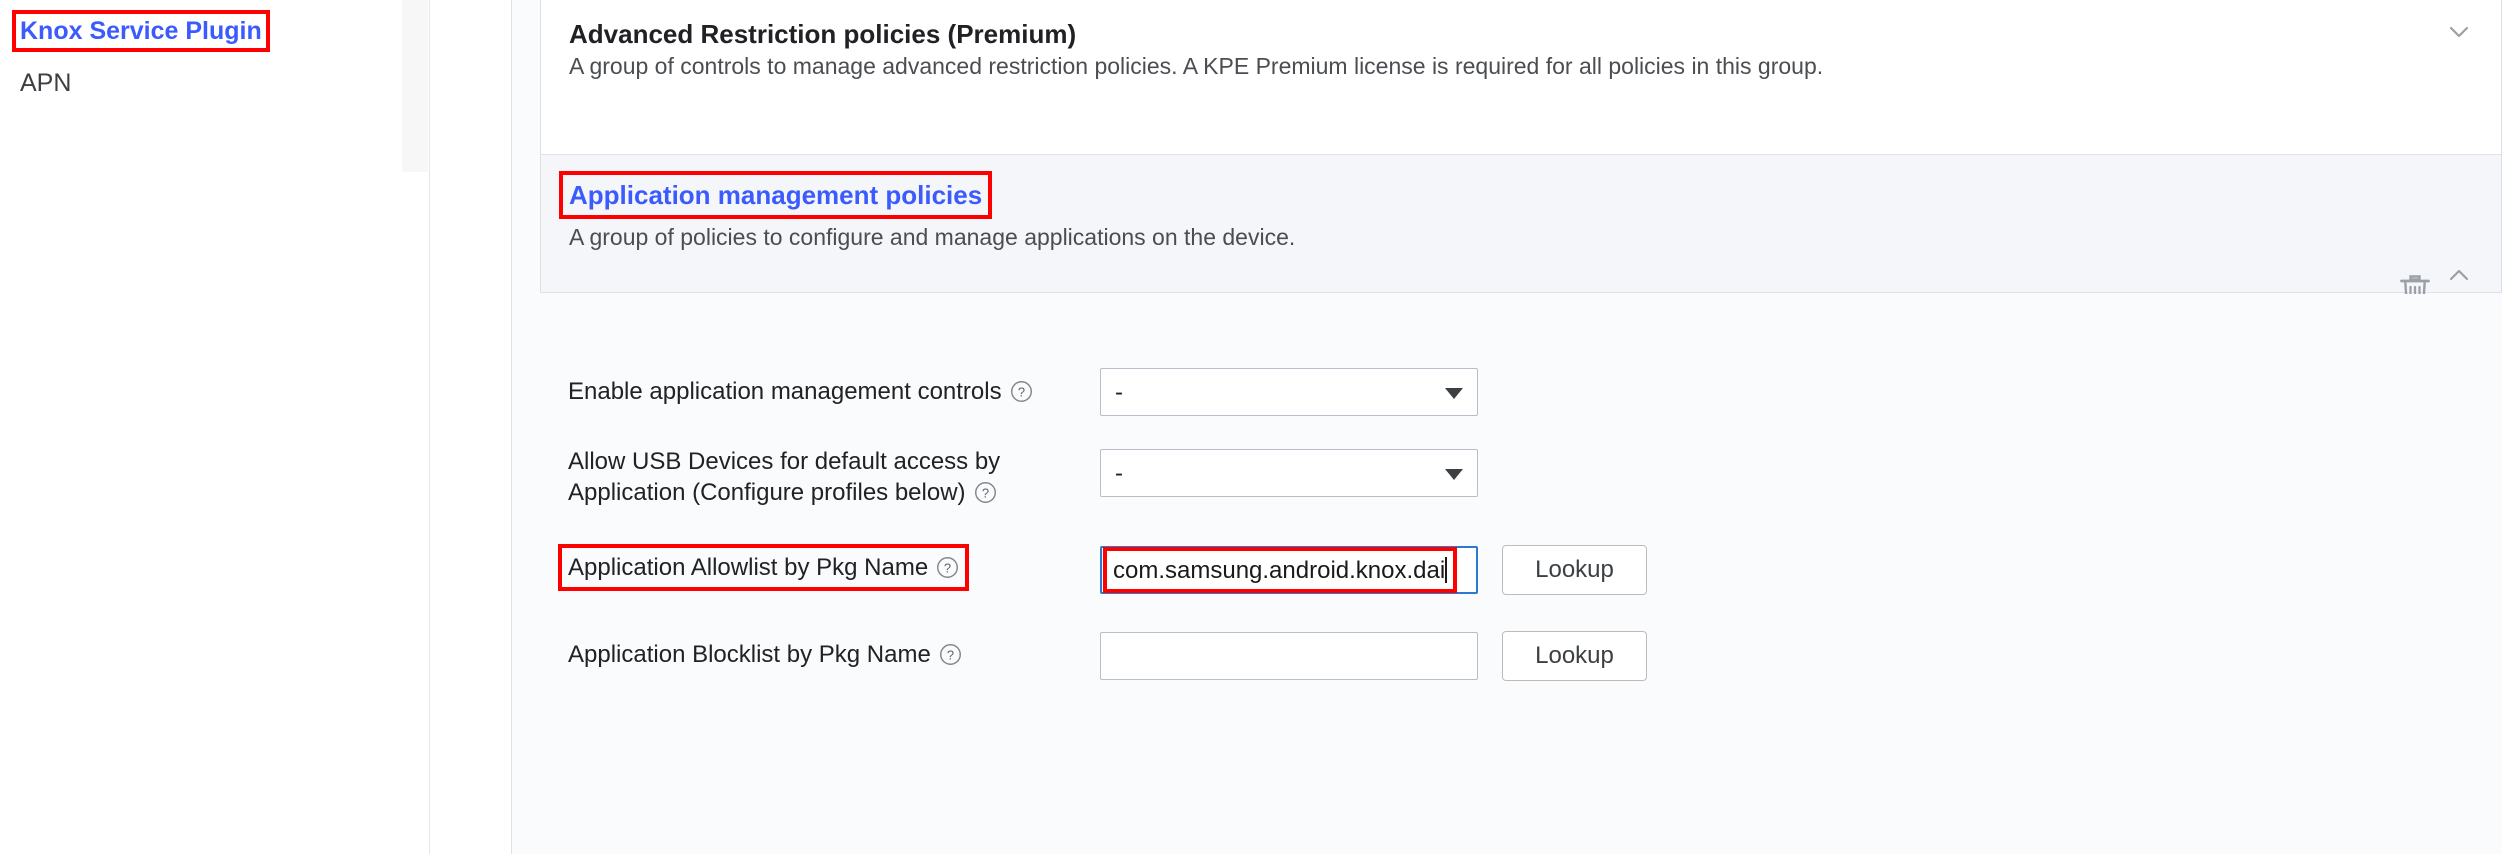 The width and height of the screenshot is (2502, 854). I want to click on group-title-application-management-policies: Application management policies, so click(775, 195).